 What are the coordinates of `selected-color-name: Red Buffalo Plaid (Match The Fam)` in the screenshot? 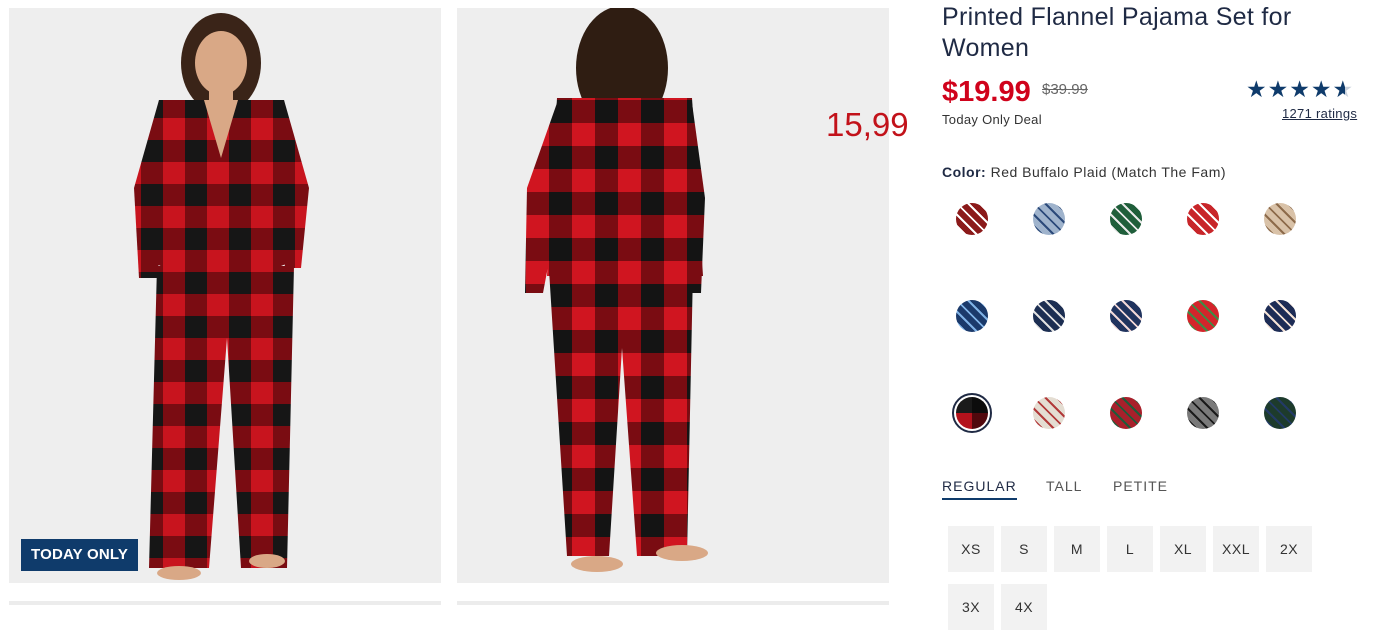 It's located at (1108, 172).